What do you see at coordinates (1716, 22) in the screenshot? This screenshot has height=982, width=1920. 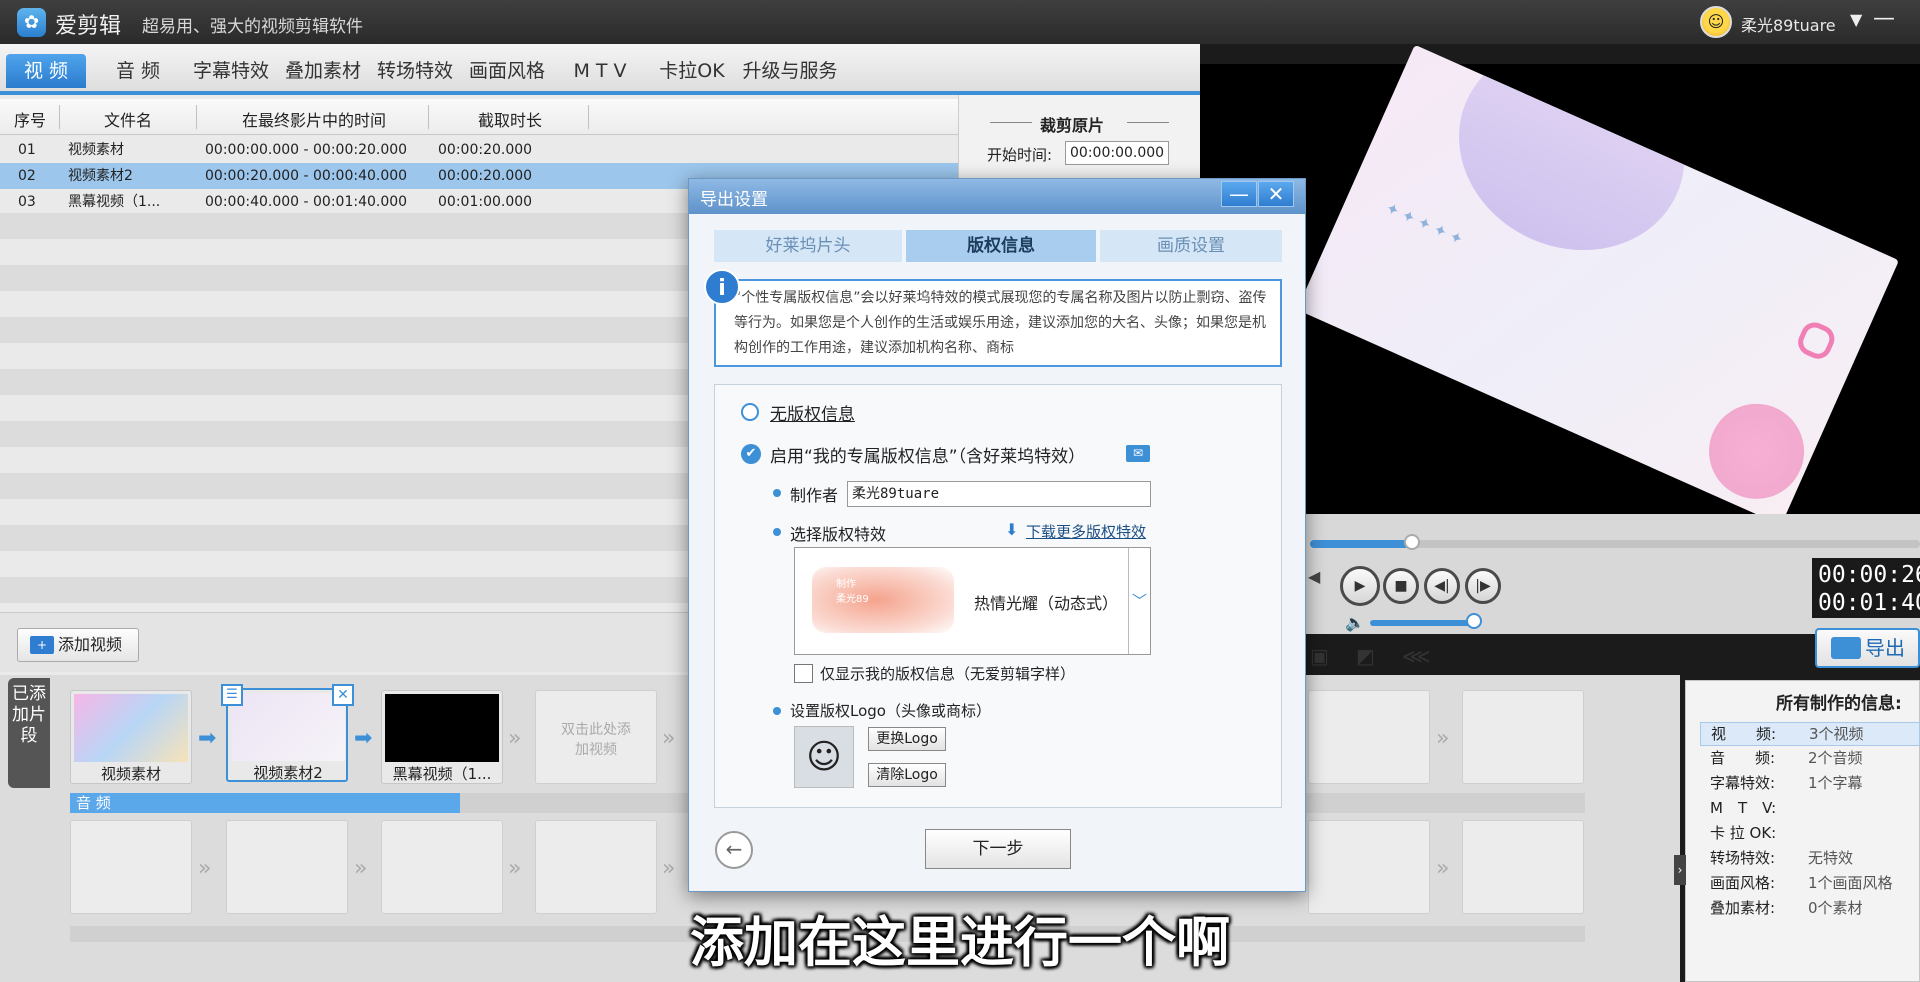 I see `user-avatar: ☺` at bounding box center [1716, 22].